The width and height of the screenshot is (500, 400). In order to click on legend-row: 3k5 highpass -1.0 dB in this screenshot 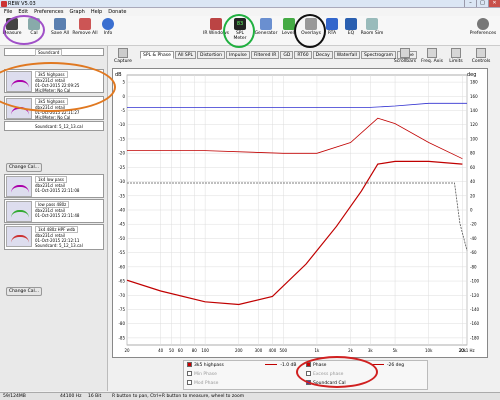, I will do `click(241, 366)`.